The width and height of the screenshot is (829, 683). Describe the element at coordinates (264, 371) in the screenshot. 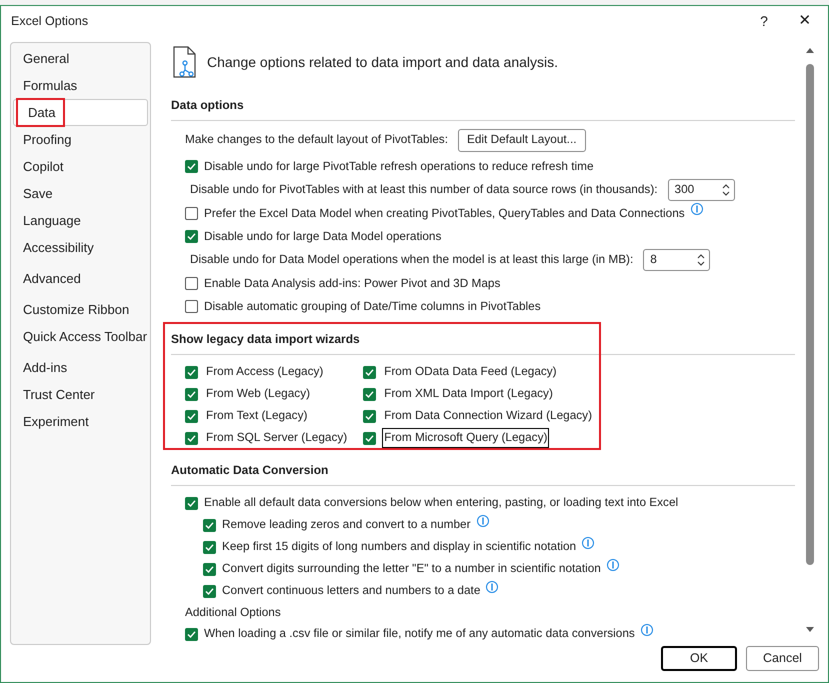

I see `checkbox-label: From Access (Legacy)` at that location.